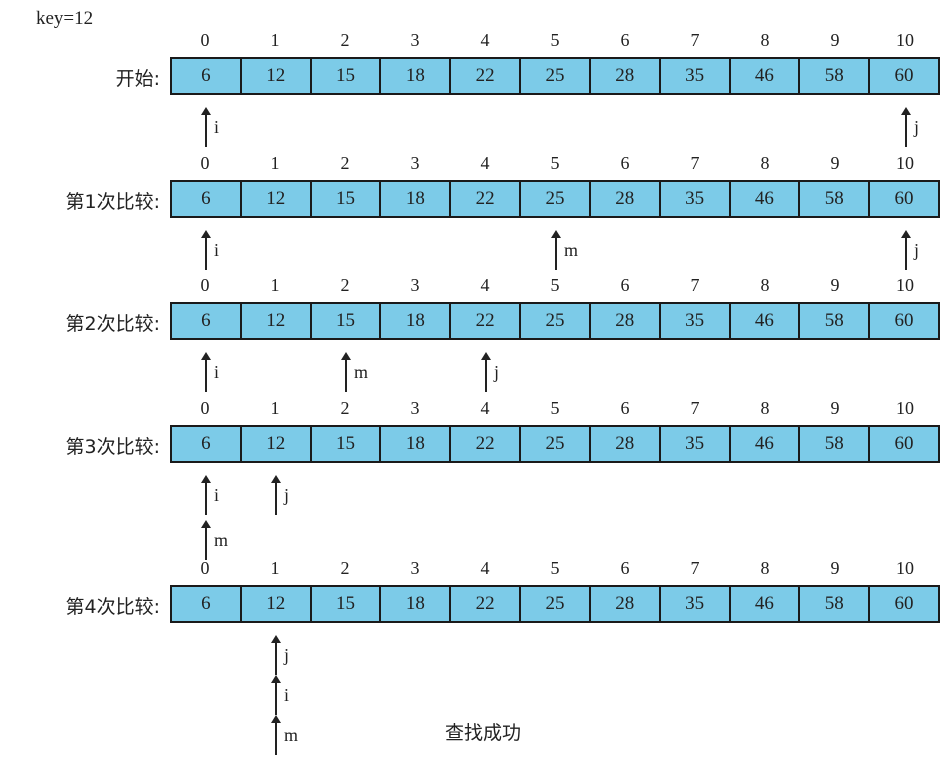 This screenshot has height=763, width=945. What do you see at coordinates (113, 447) in the screenshot?
I see `row-label: 第3次比较:` at bounding box center [113, 447].